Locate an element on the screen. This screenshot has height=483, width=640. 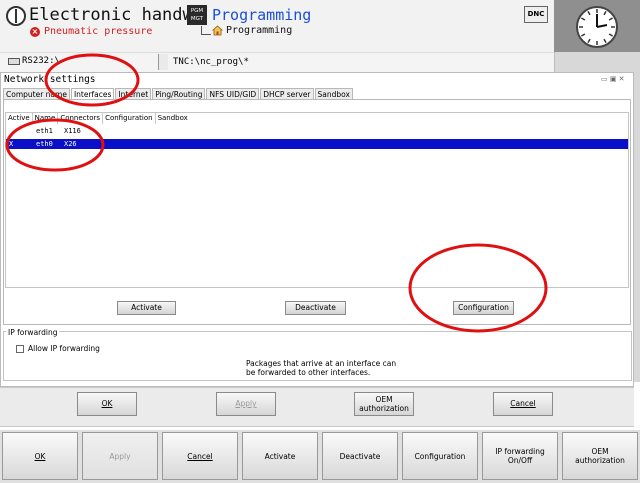
softkey-ipfwd-line2: On/Off is located at coordinates (520, 460).